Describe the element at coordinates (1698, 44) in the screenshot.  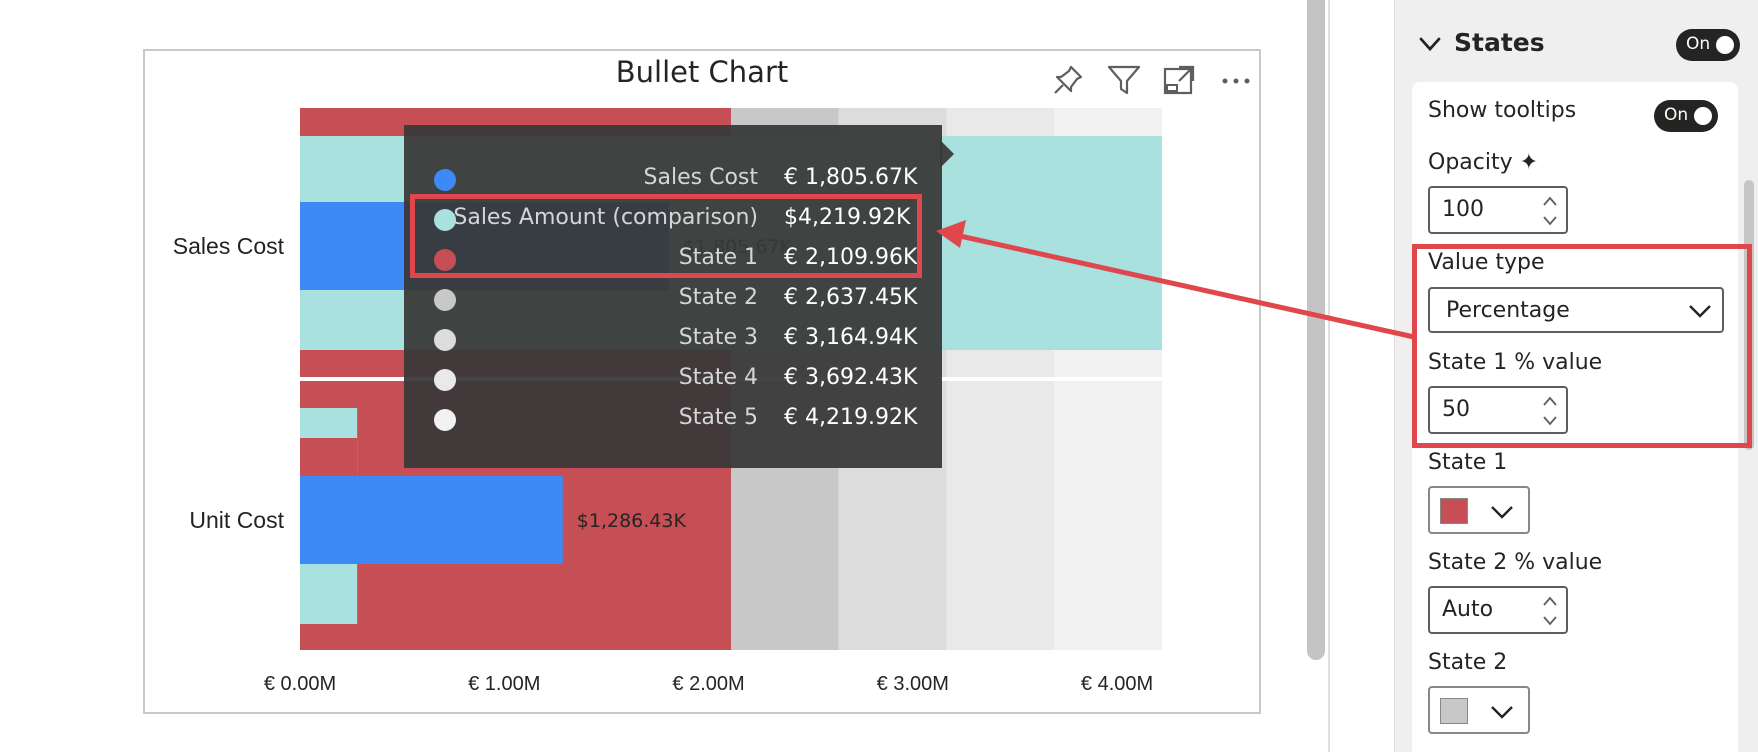
I see `states-toggle-label: On` at that location.